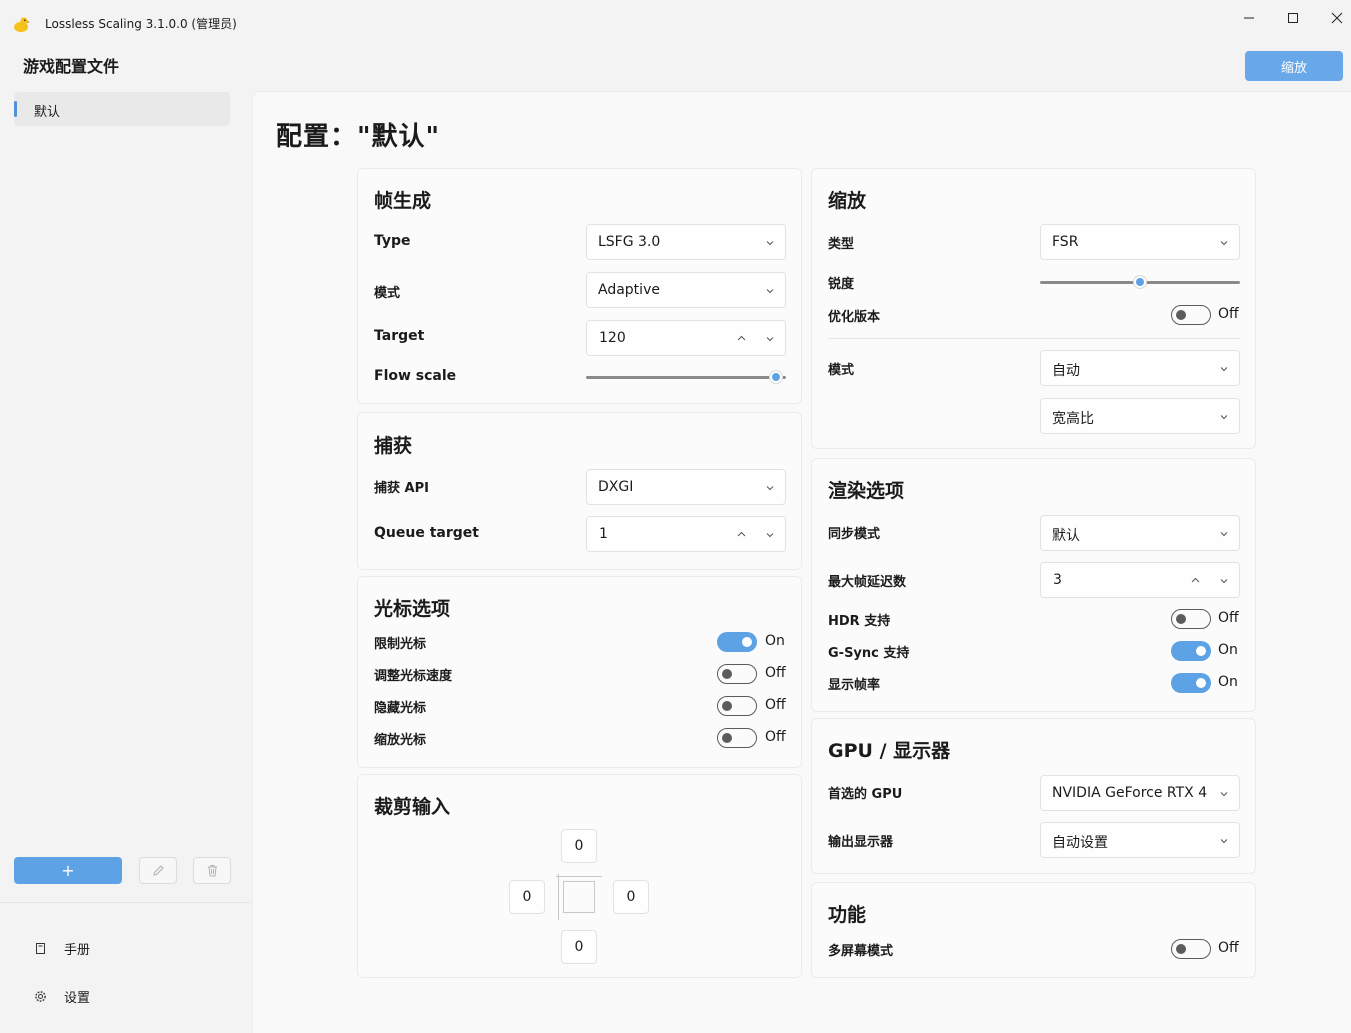  I want to click on sidebar-title: 游戏配置文件, so click(71, 66).